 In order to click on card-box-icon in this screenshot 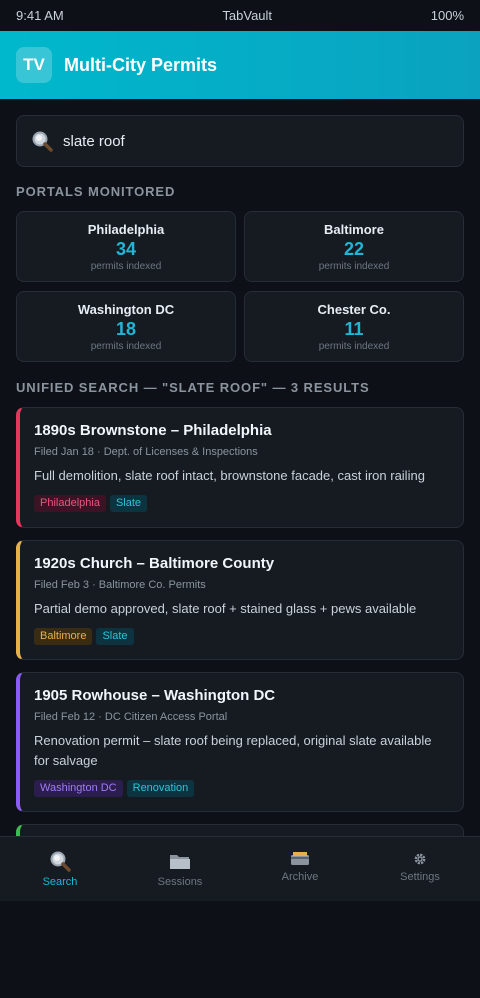, I will do `click(300, 858)`.